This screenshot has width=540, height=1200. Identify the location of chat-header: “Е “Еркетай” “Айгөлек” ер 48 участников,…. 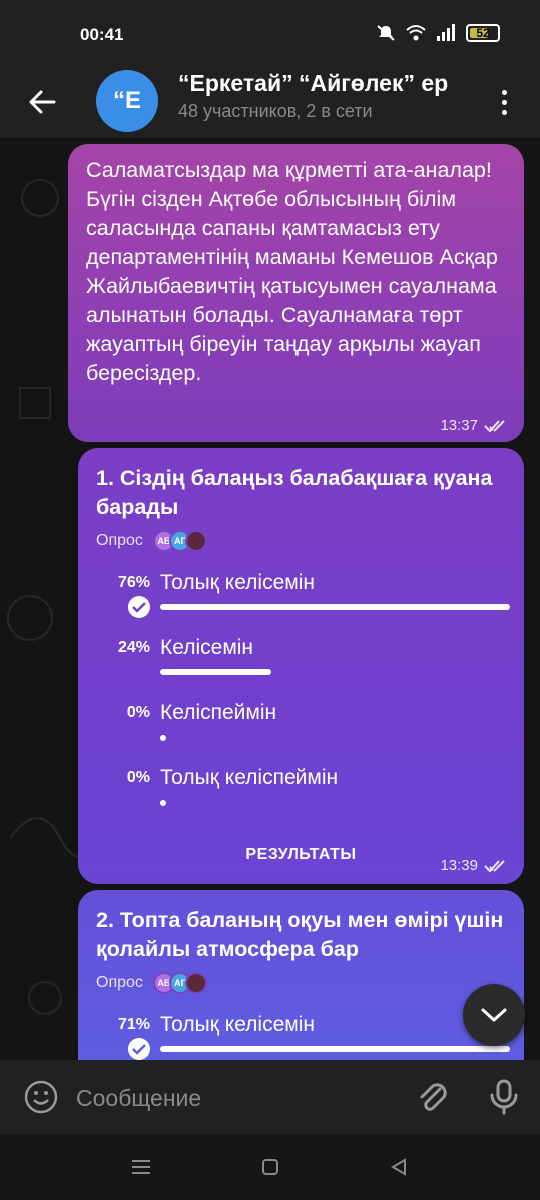
(270, 104).